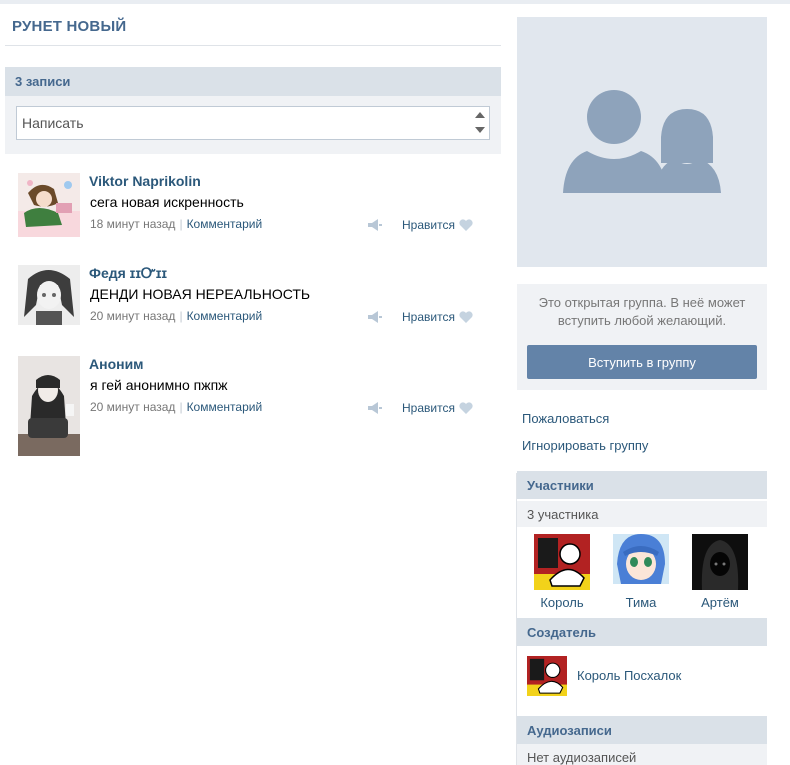 Image resolution: width=790 pixels, height=765 pixels. What do you see at coordinates (562, 514) in the screenshot?
I see `members-count-label: 3 участника` at bounding box center [562, 514].